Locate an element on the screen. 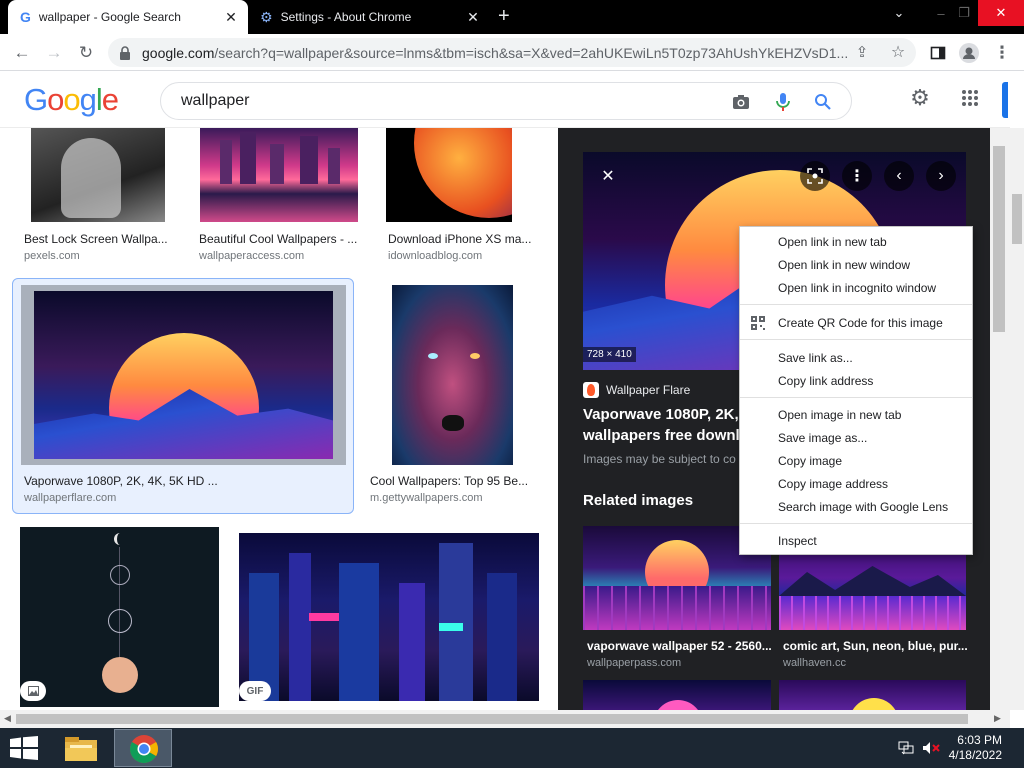 The width and height of the screenshot is (1024, 768). copyright-note: Images may be subject to co is located at coordinates (659, 459).